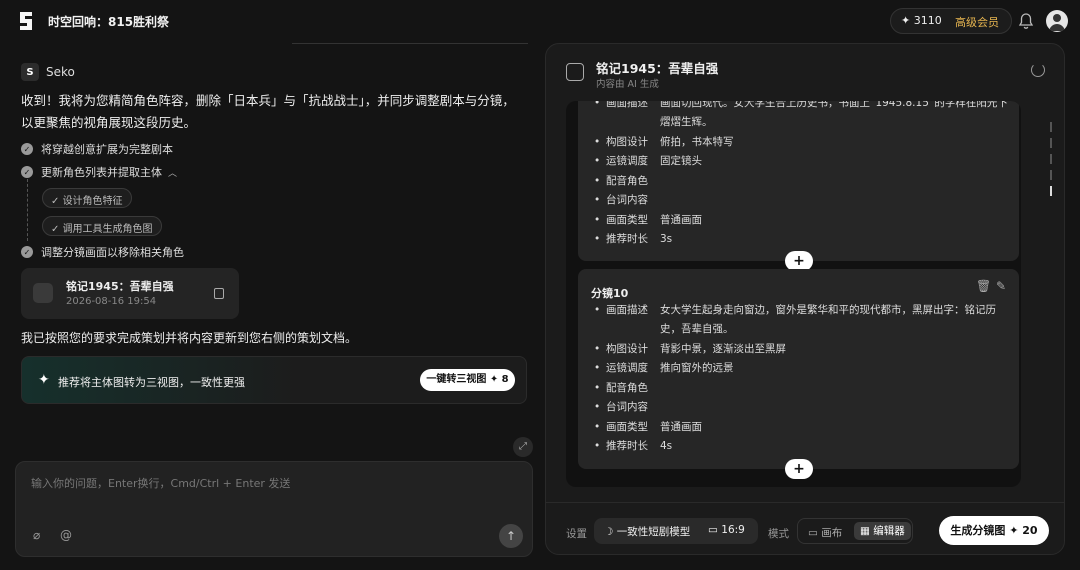 This screenshot has height=570, width=1080. I want to click on film-icon: ▦, so click(867, 531).